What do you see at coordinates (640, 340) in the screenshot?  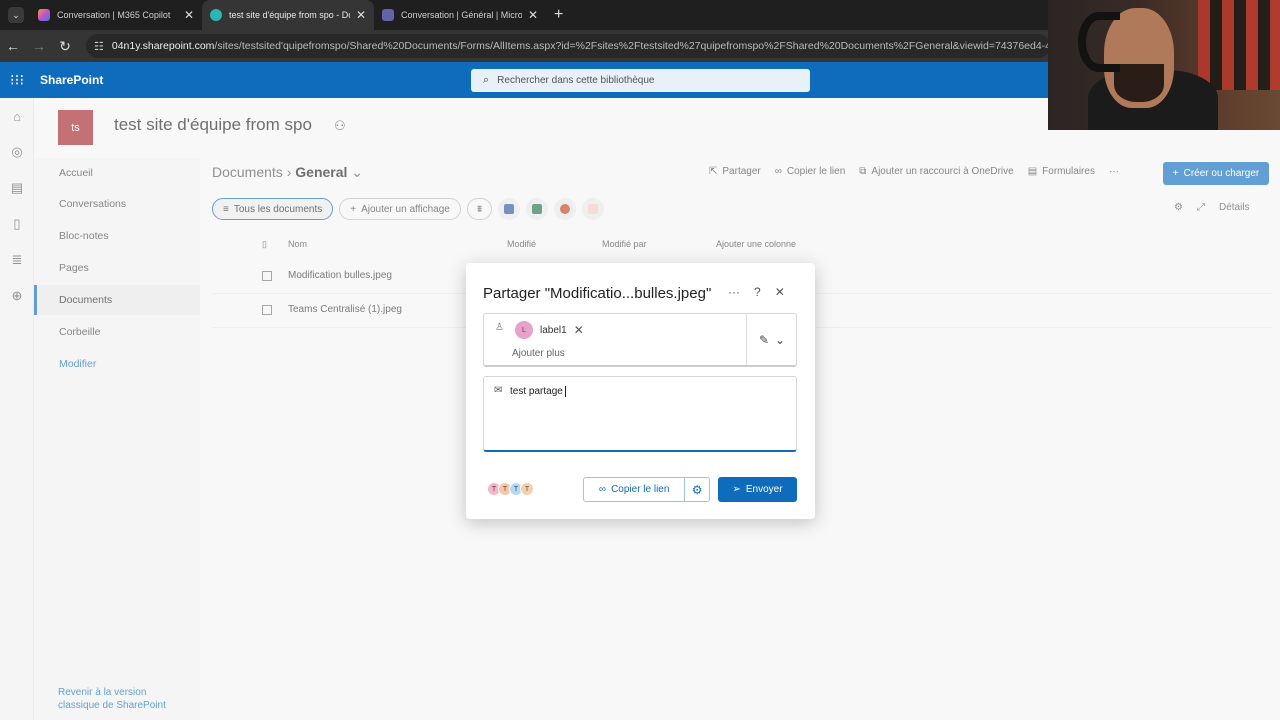 I see `recipients-field: ♙ L label1 ✕ Ajouter plus ✎ ⌄` at bounding box center [640, 340].